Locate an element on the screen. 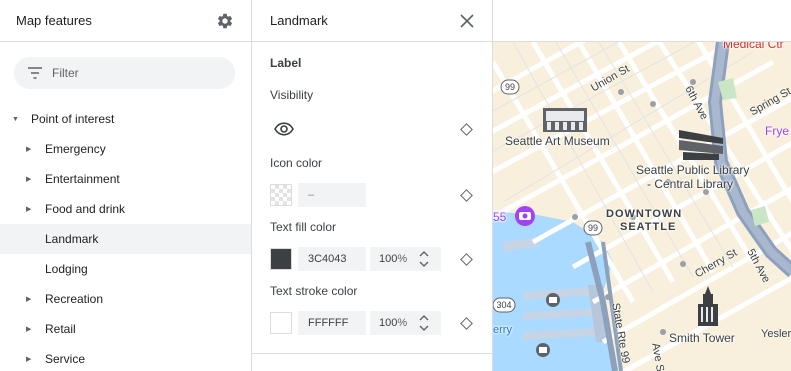 The width and height of the screenshot is (791, 371). text-fill-opacity-field: 100% is located at coordinates (405, 259).